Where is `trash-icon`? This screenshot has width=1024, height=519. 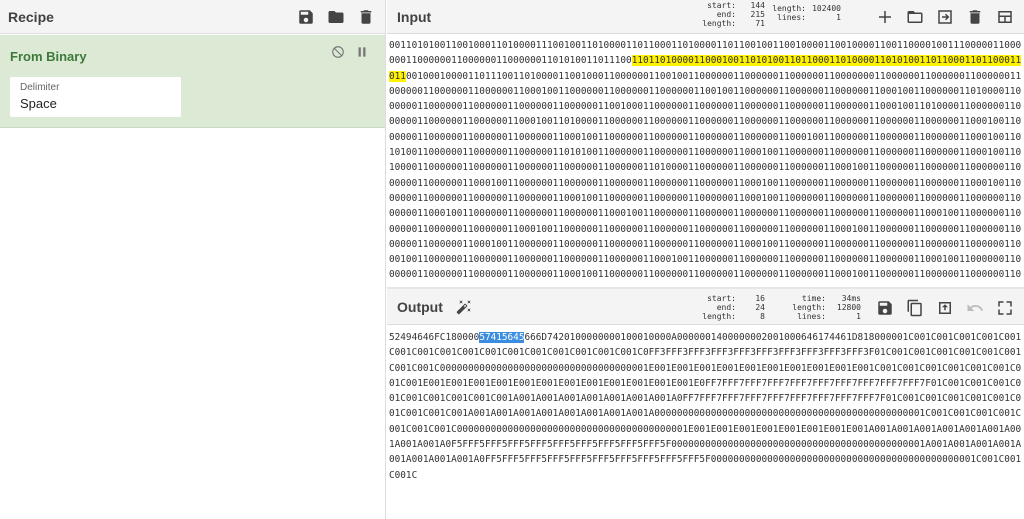 trash-icon is located at coordinates (366, 17).